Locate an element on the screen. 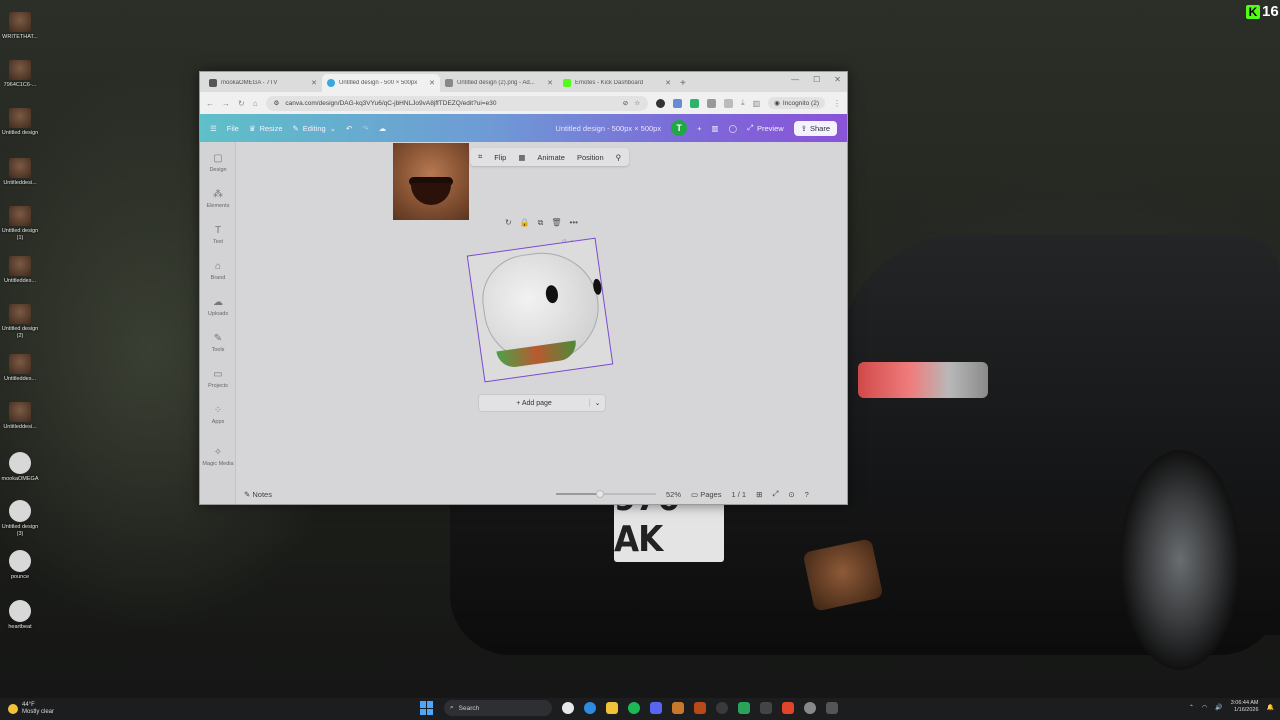  file-explorer-icon is located at coordinates (612, 708).